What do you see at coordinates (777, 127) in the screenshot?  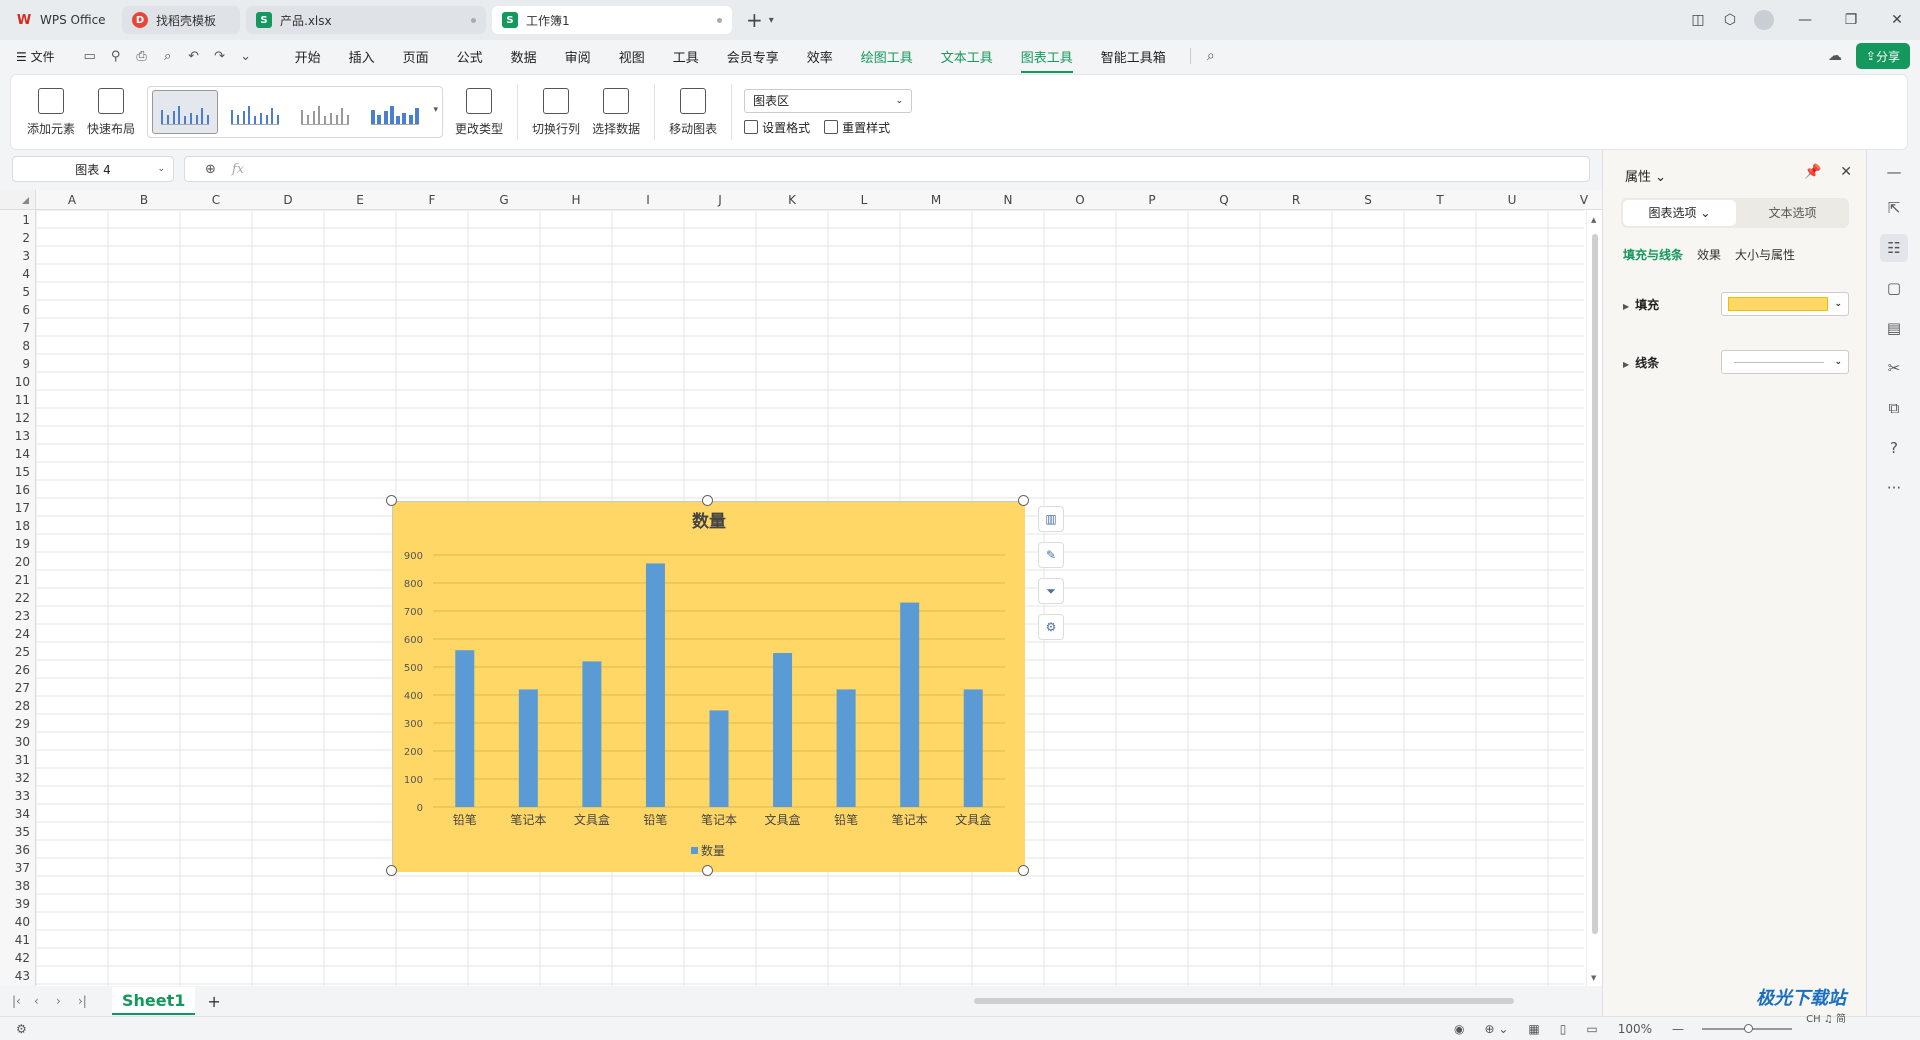 I see `set-format-button: 设置格式` at bounding box center [777, 127].